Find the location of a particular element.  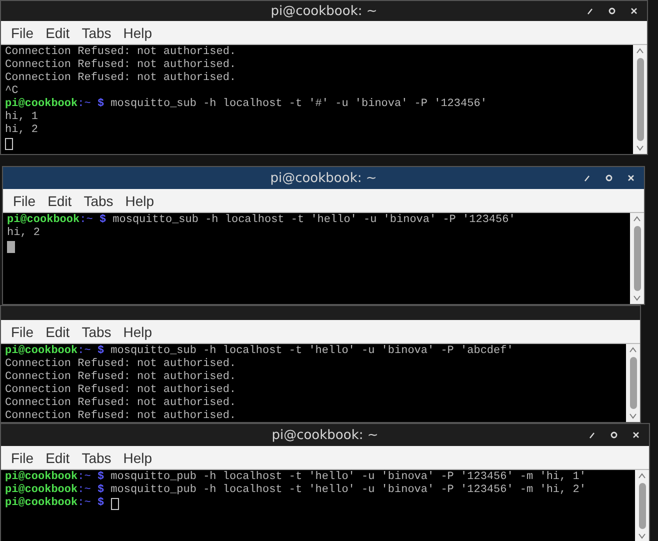

command-text: mosquitto_pub -h localhost -t 'hello' -u 'binova' -P '123456' -m 'hi, 1' is located at coordinates (348, 477).